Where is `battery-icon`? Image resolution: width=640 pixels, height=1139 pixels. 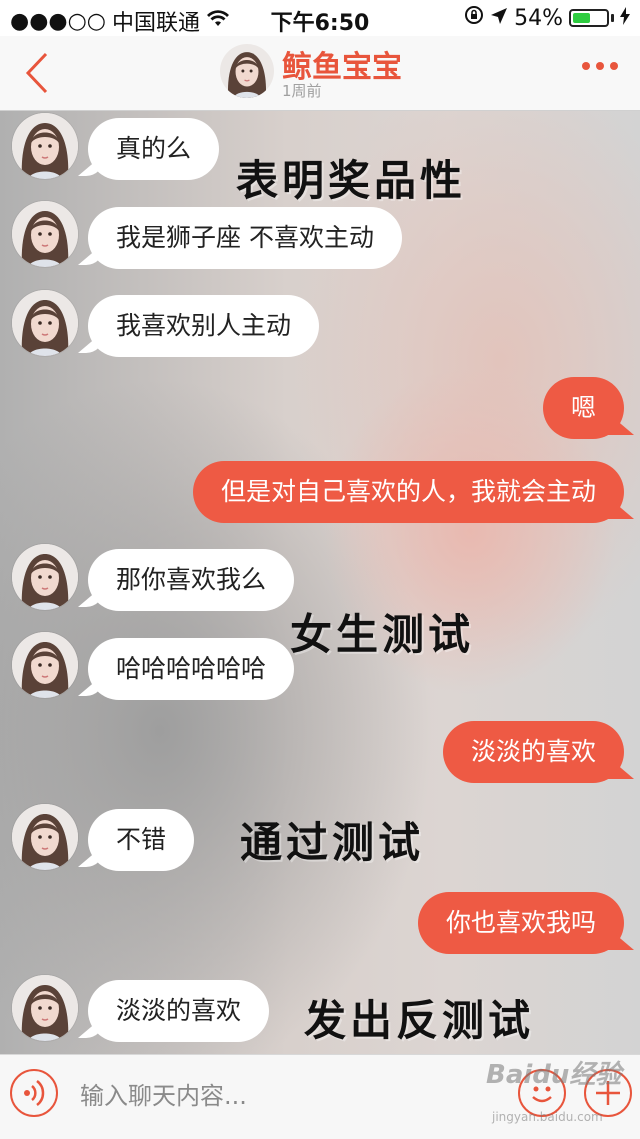
battery-icon is located at coordinates (589, 18).